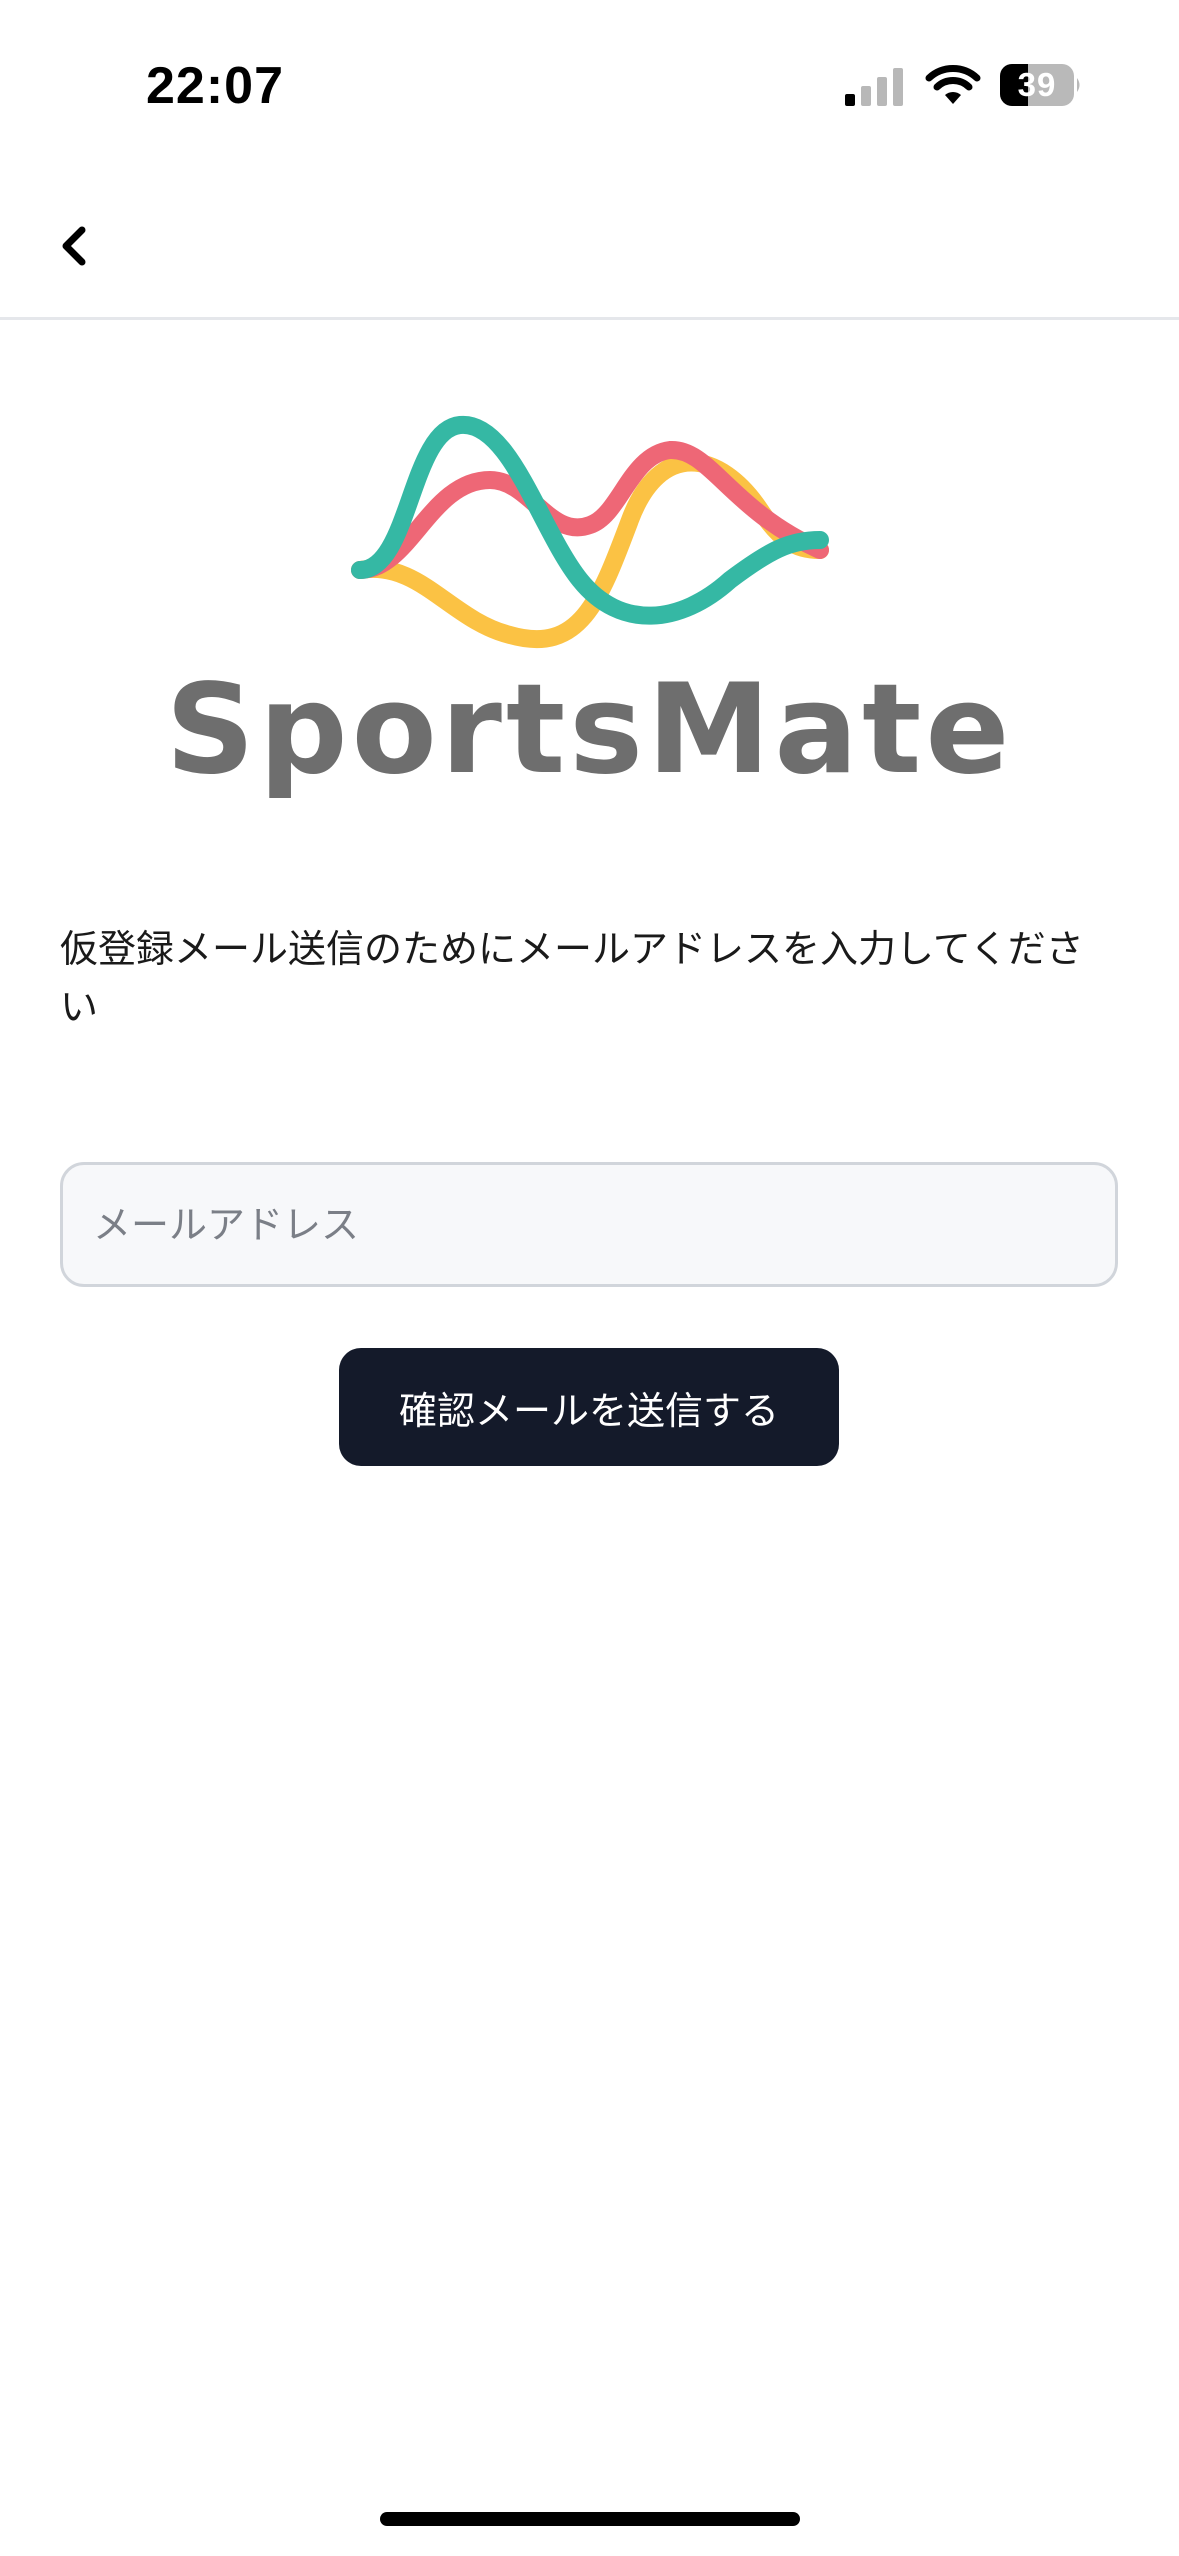 This screenshot has width=1179, height=2556. Describe the element at coordinates (953, 84) in the screenshot. I see `wifi-icon` at that location.